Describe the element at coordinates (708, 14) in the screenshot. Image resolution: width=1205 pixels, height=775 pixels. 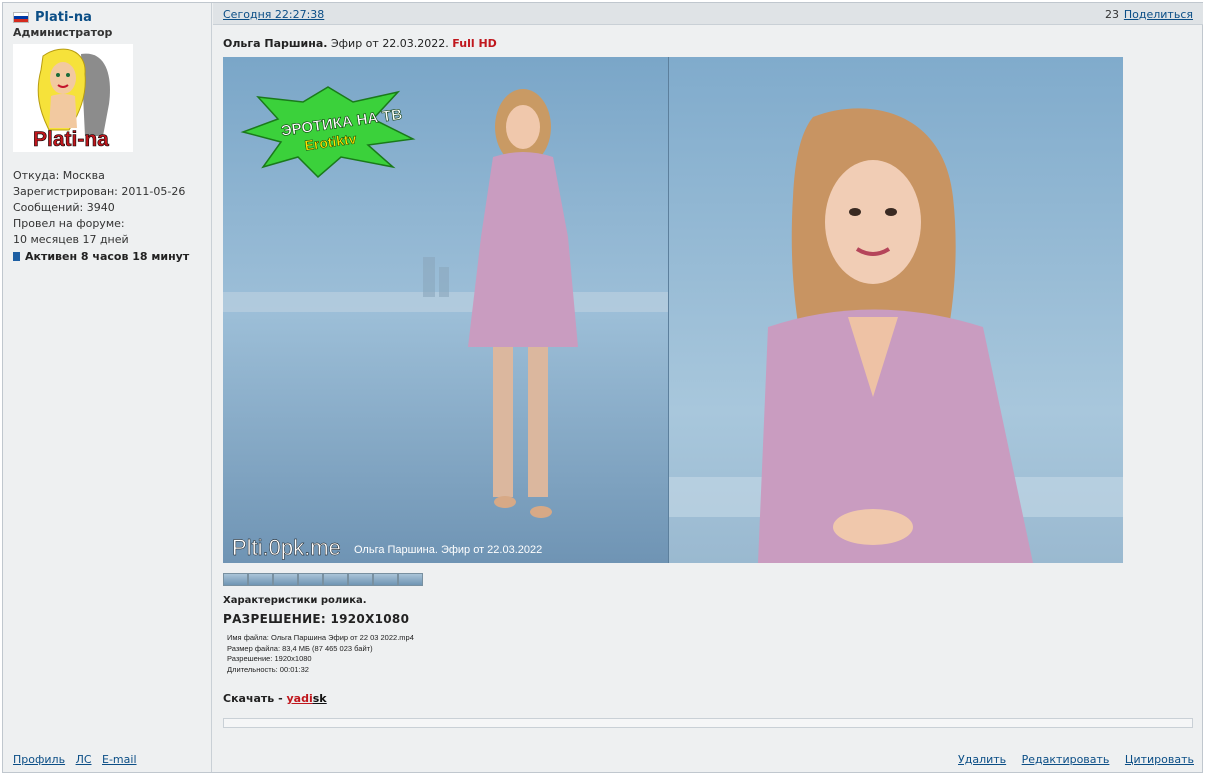
I see `post-header: Сегодня 22:27:38 23 Поделиться` at that location.